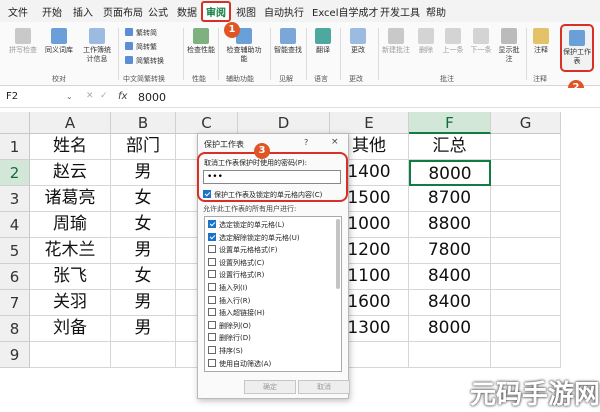 The image size is (600, 412). I want to click on cell-g3, so click(526, 199).